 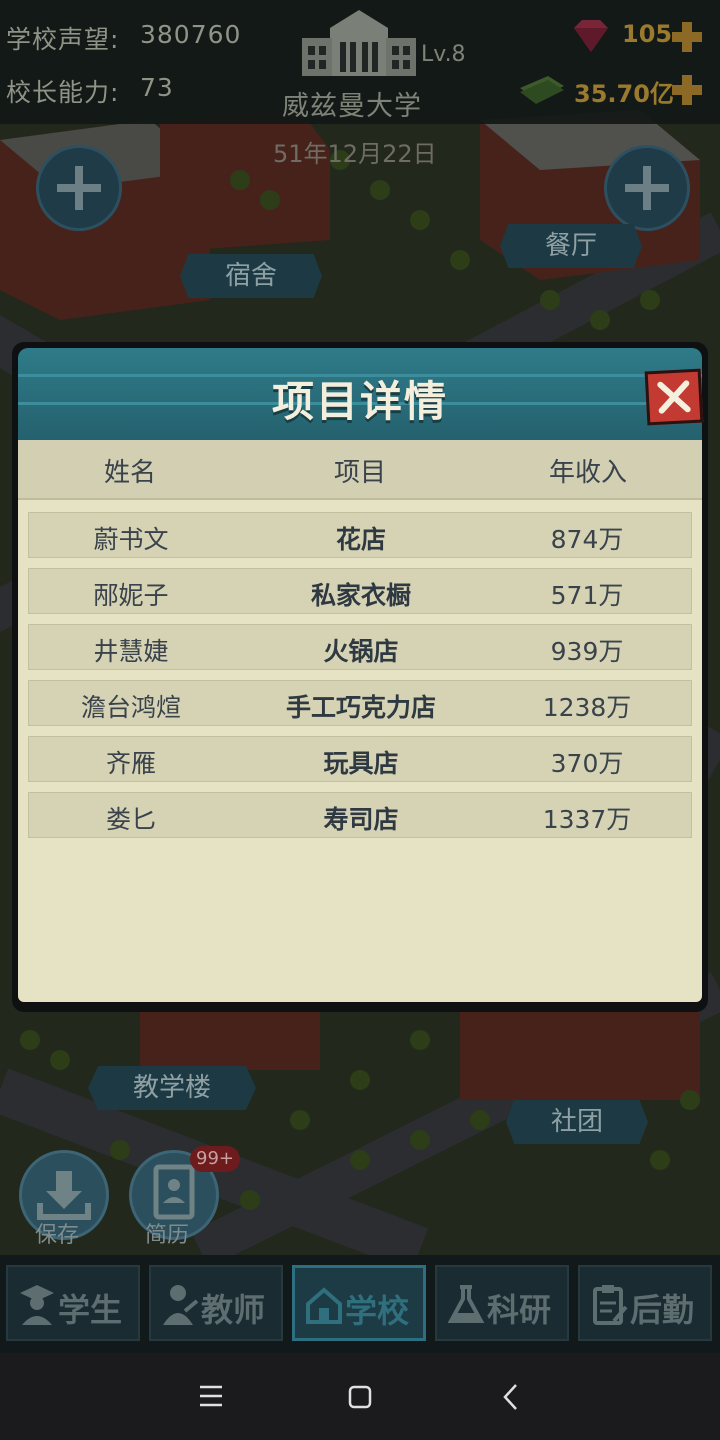 I want to click on system-navigation-bar, so click(x=360, y=1396).